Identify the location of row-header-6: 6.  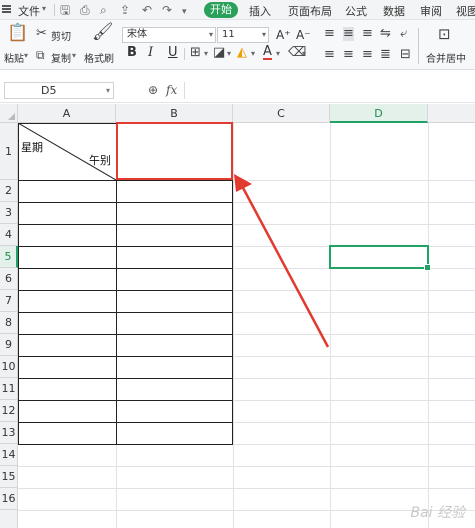
(9, 279).